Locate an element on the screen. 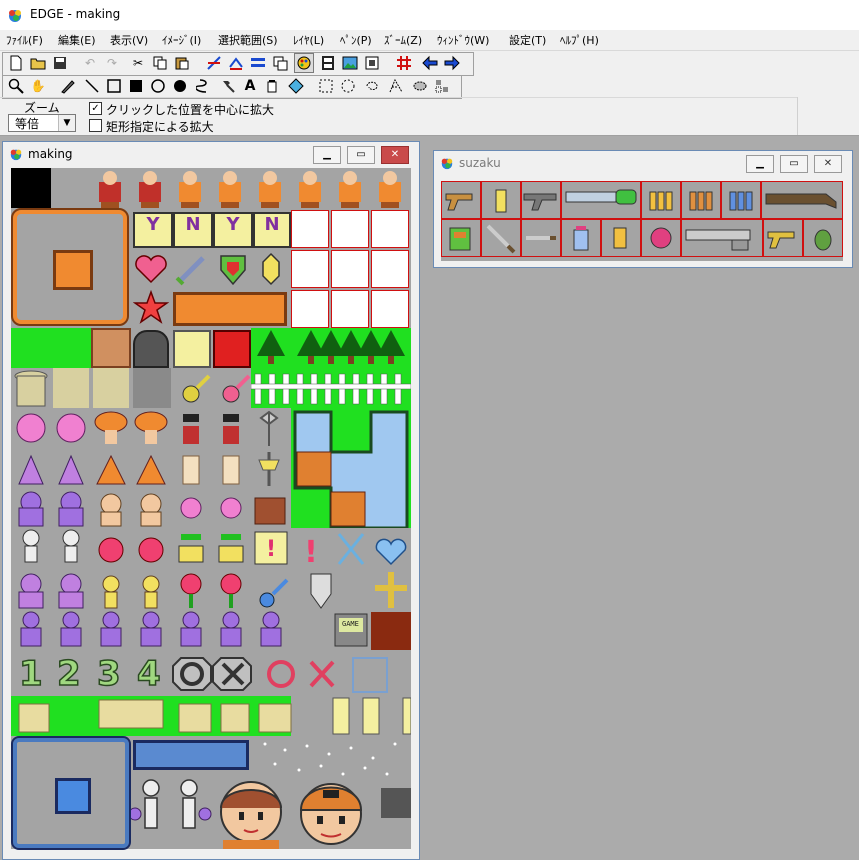 The height and width of the screenshot is (860, 859). copy-icon is located at coordinates (160, 63).